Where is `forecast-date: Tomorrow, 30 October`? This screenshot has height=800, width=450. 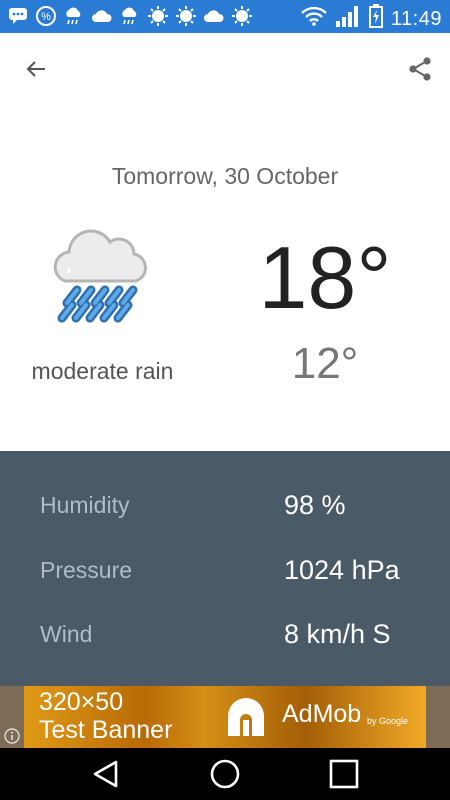
forecast-date: Tomorrow, 30 October is located at coordinates (225, 176).